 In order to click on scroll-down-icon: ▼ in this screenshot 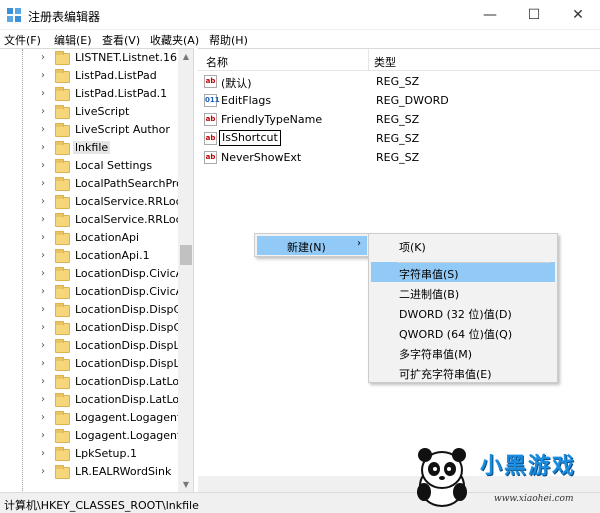, I will do `click(185, 484)`.